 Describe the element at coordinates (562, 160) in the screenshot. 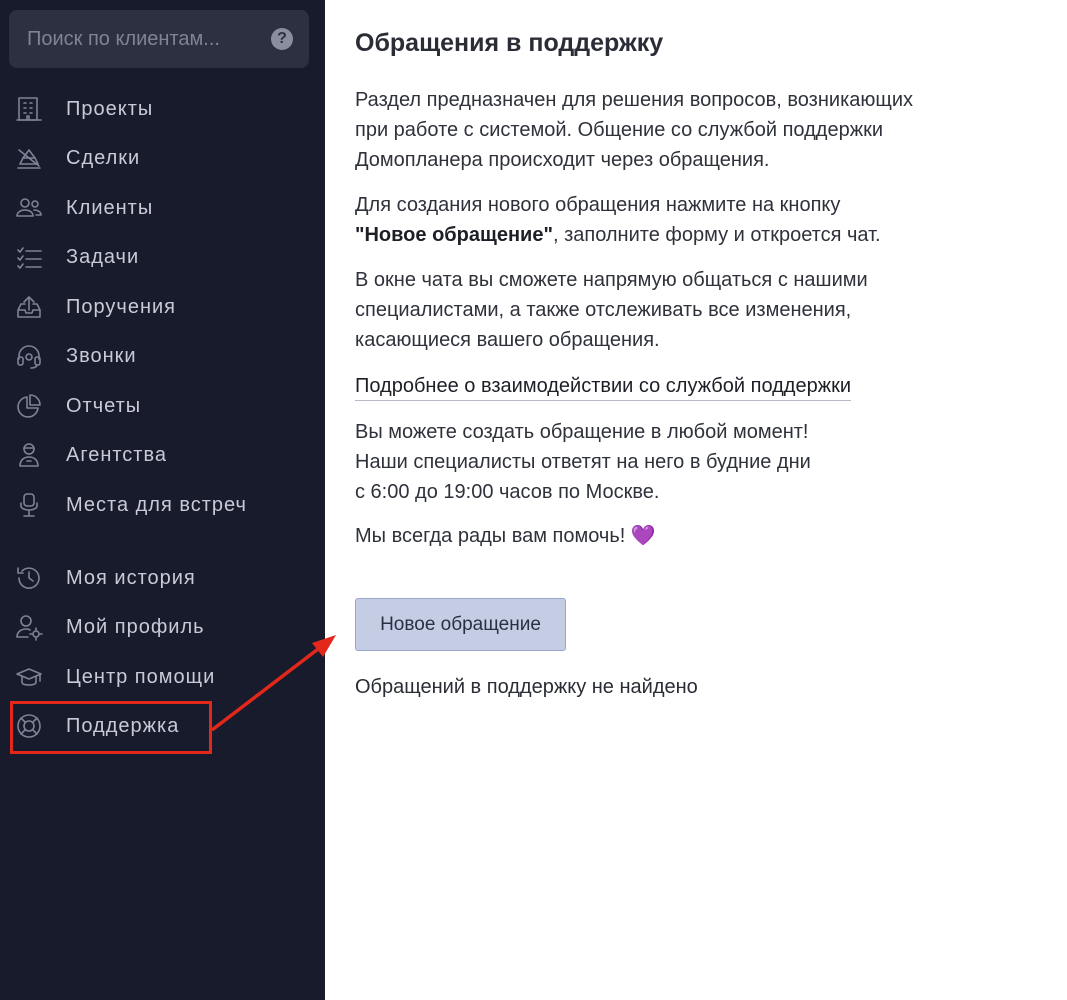

I see `text-line: Домопланера происходит через обращения.` at that location.